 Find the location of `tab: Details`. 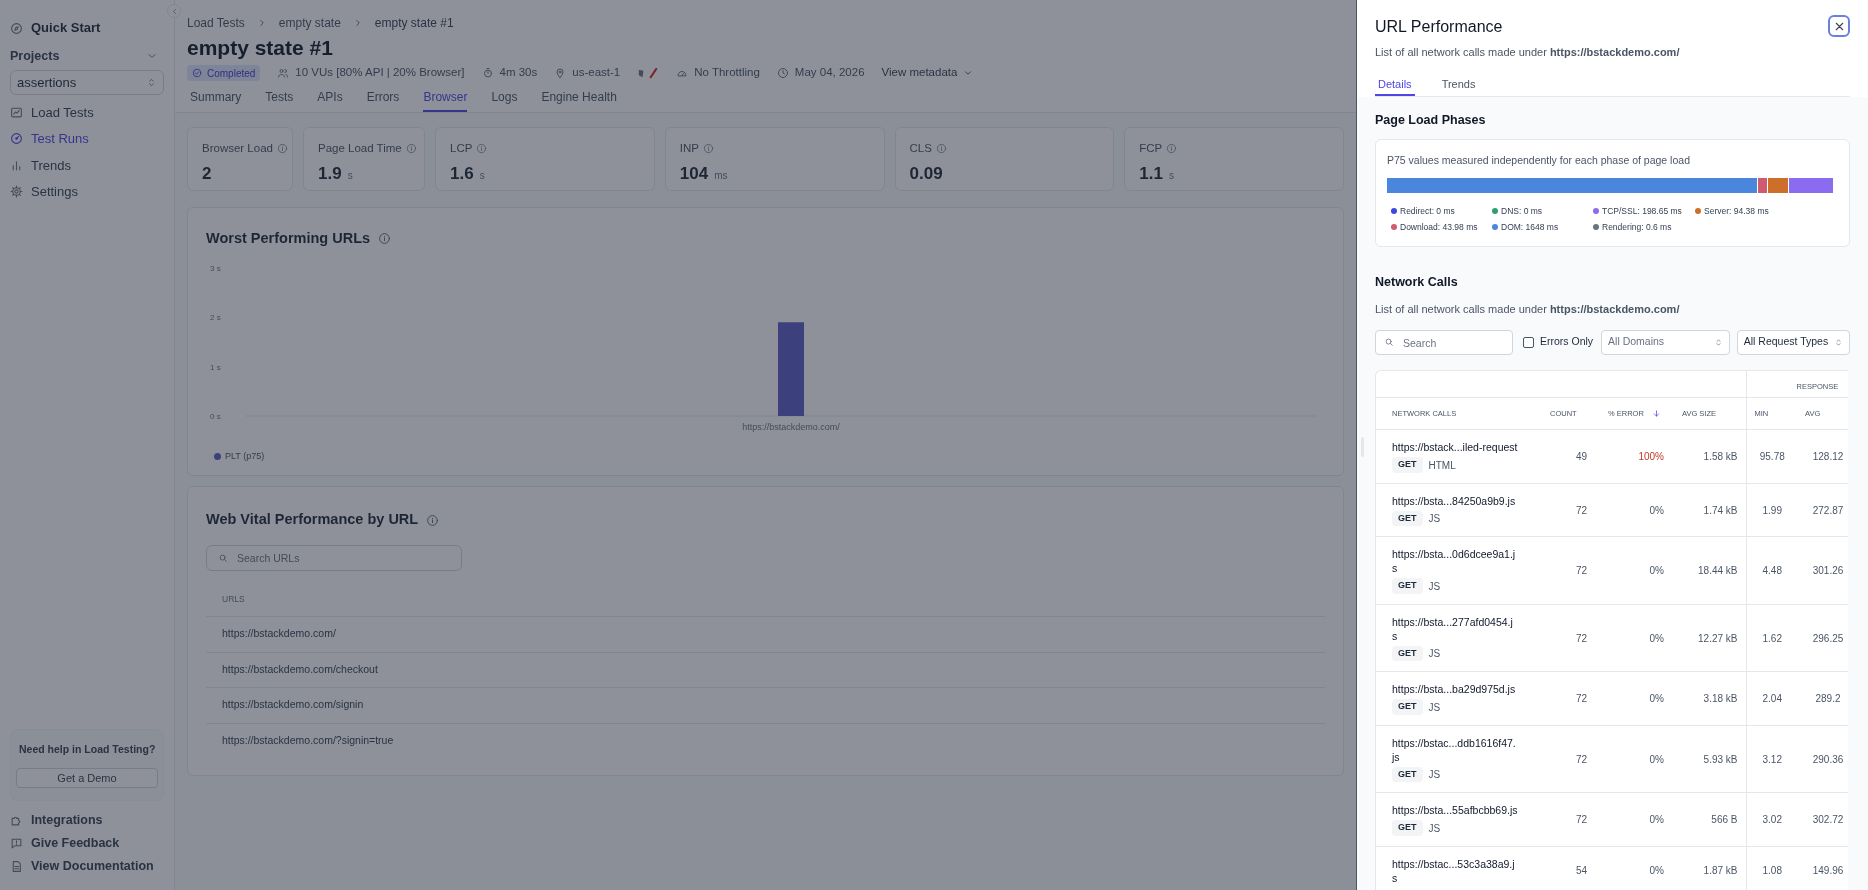

tab: Details is located at coordinates (1395, 85).